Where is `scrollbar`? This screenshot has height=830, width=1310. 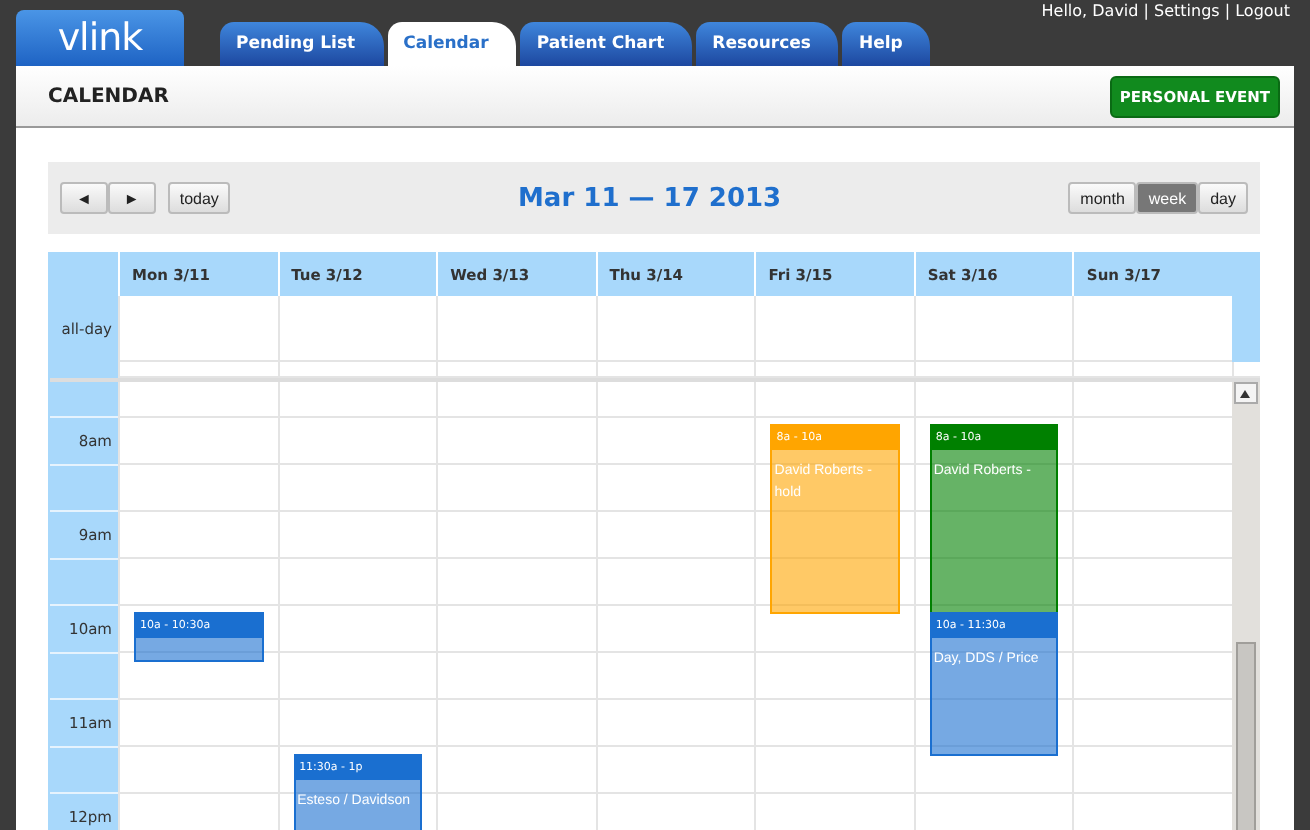
scrollbar is located at coordinates (1245, 606).